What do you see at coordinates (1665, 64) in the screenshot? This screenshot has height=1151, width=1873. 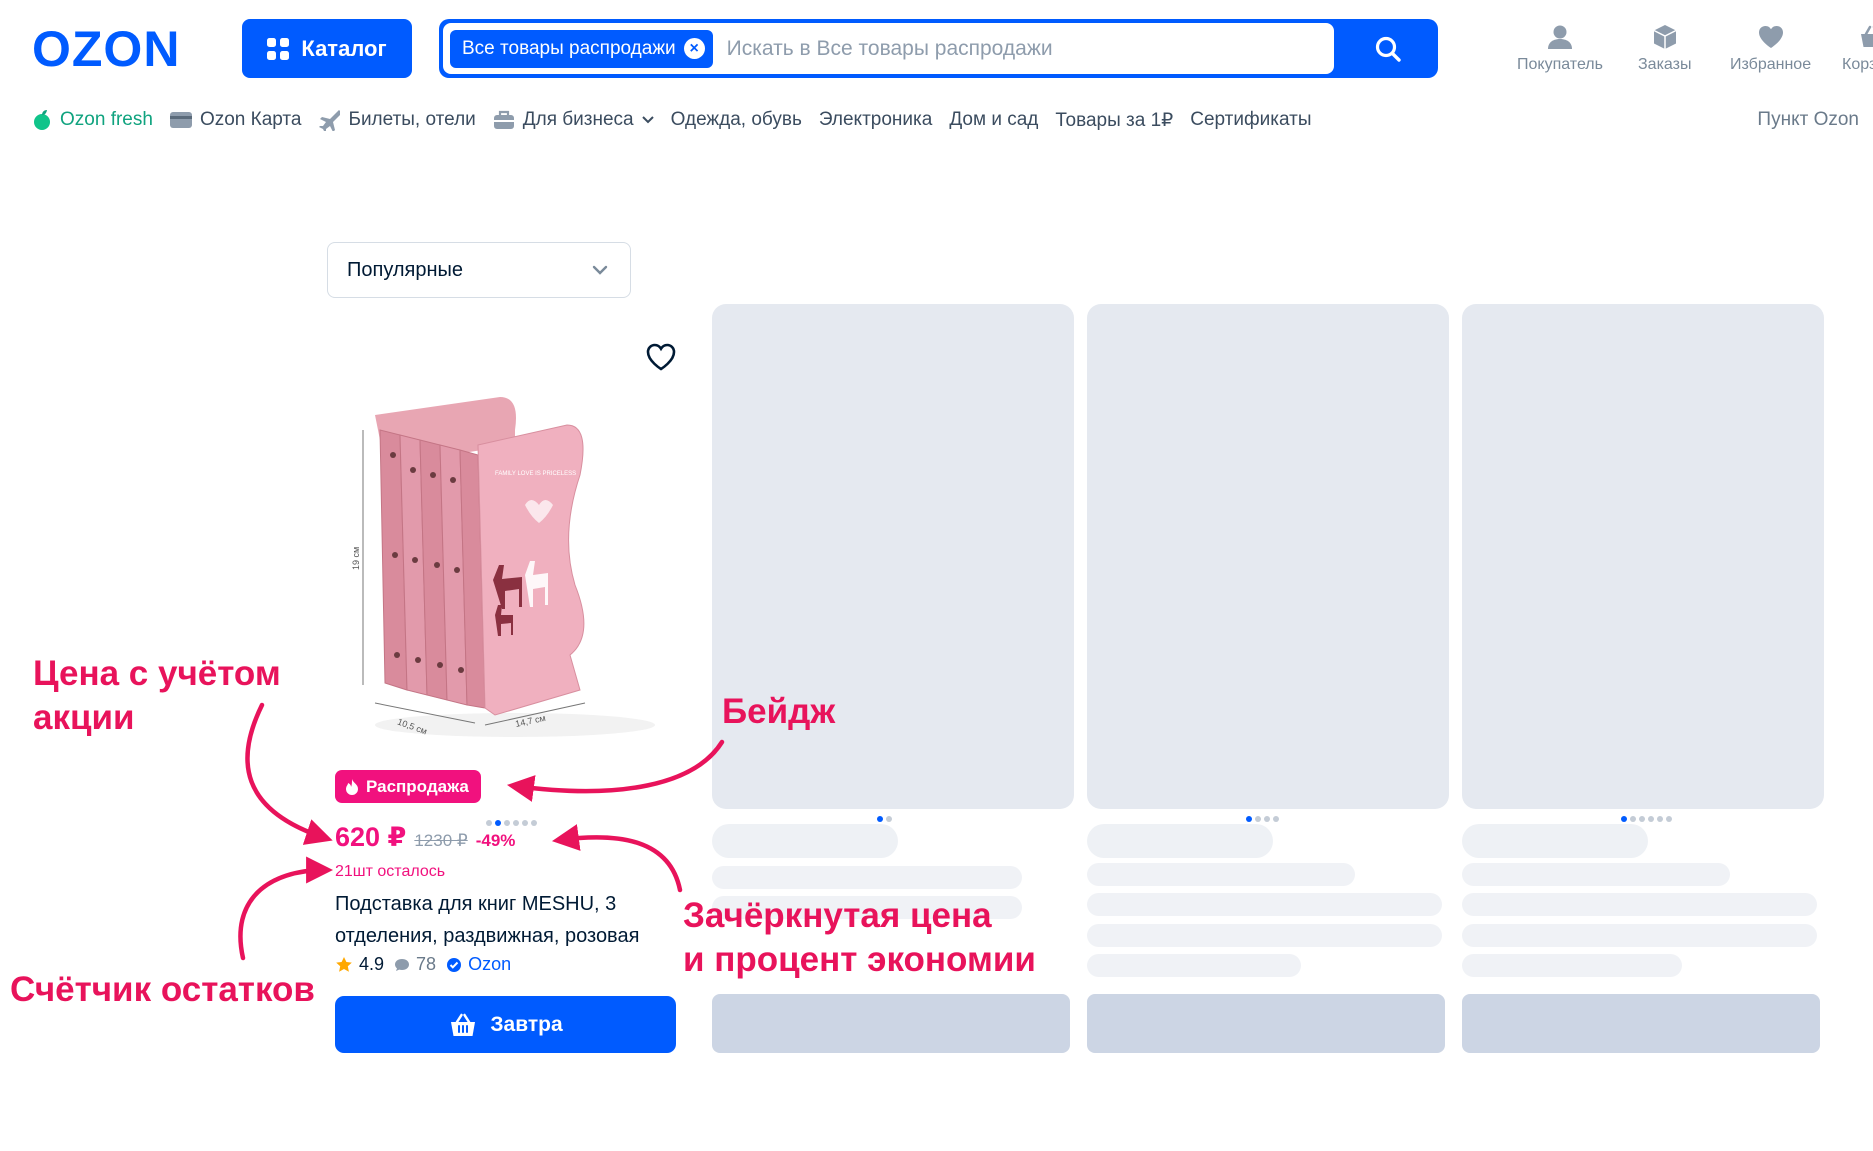 I see `header-orders-label: Заказы` at bounding box center [1665, 64].